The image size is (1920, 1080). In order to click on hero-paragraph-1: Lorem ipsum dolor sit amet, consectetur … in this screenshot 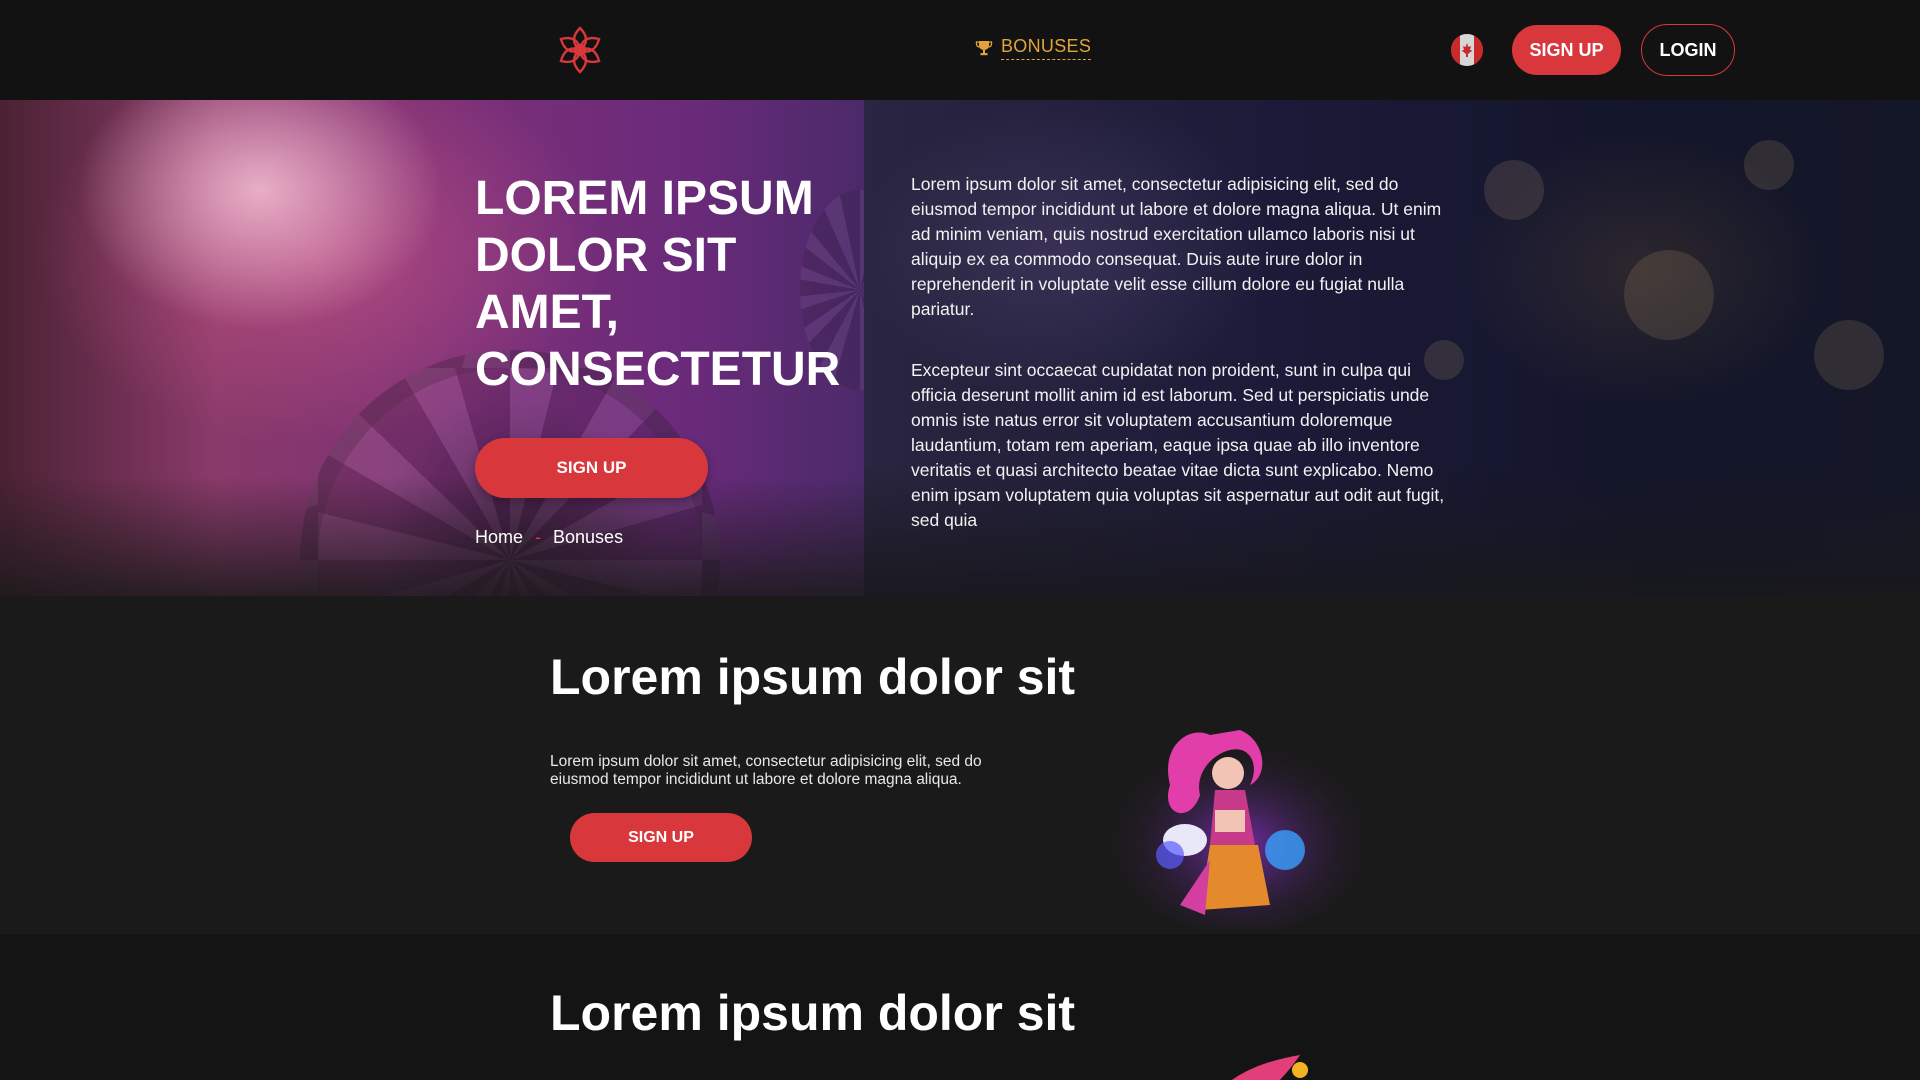, I will do `click(1176, 246)`.